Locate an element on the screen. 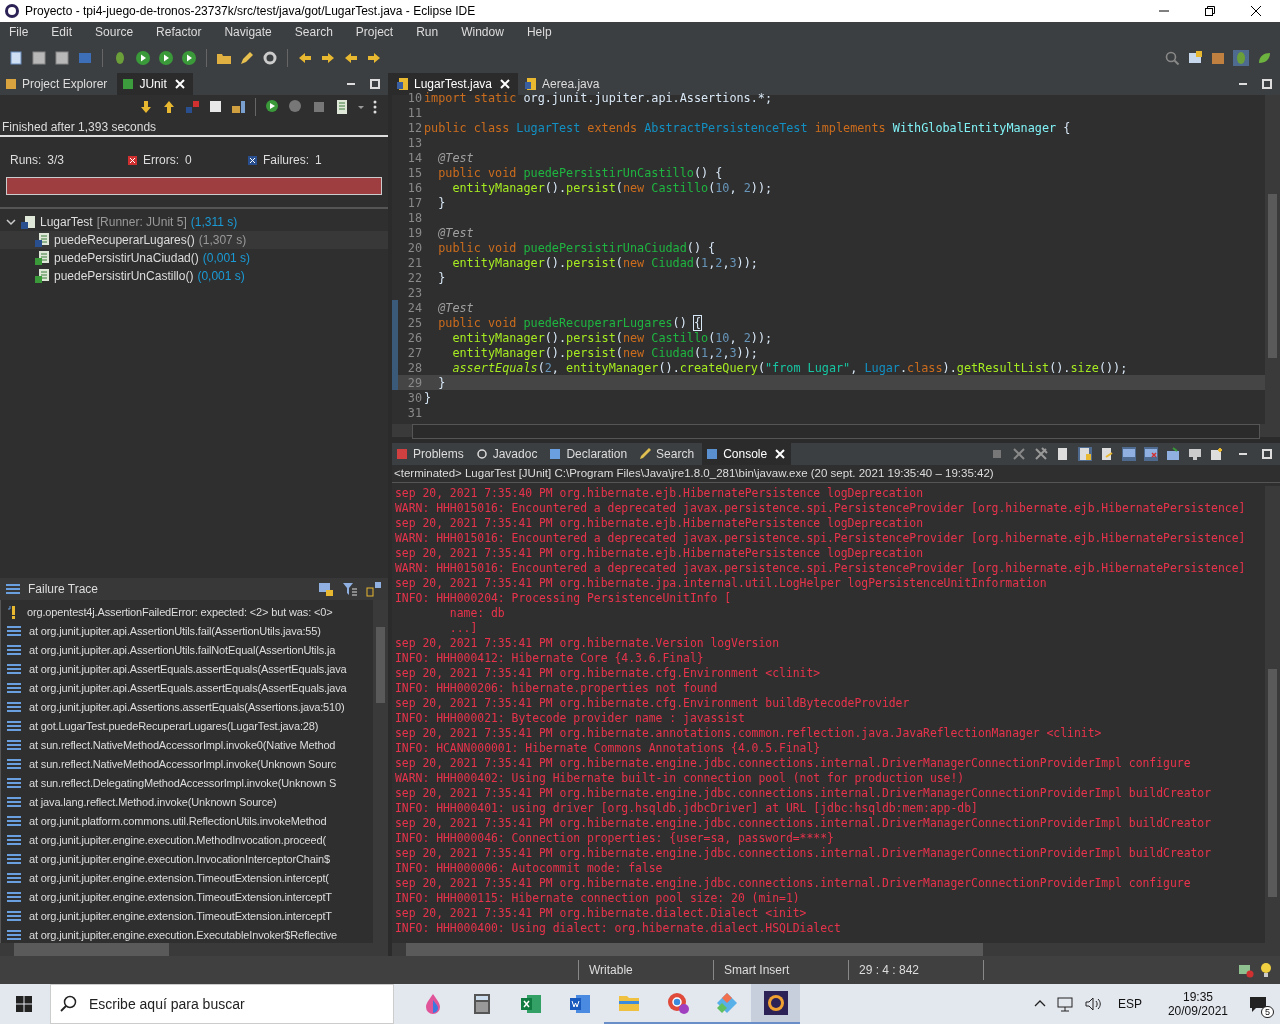 The width and height of the screenshot is (1280, 1024). pencil-icon is located at coordinates (247, 57).